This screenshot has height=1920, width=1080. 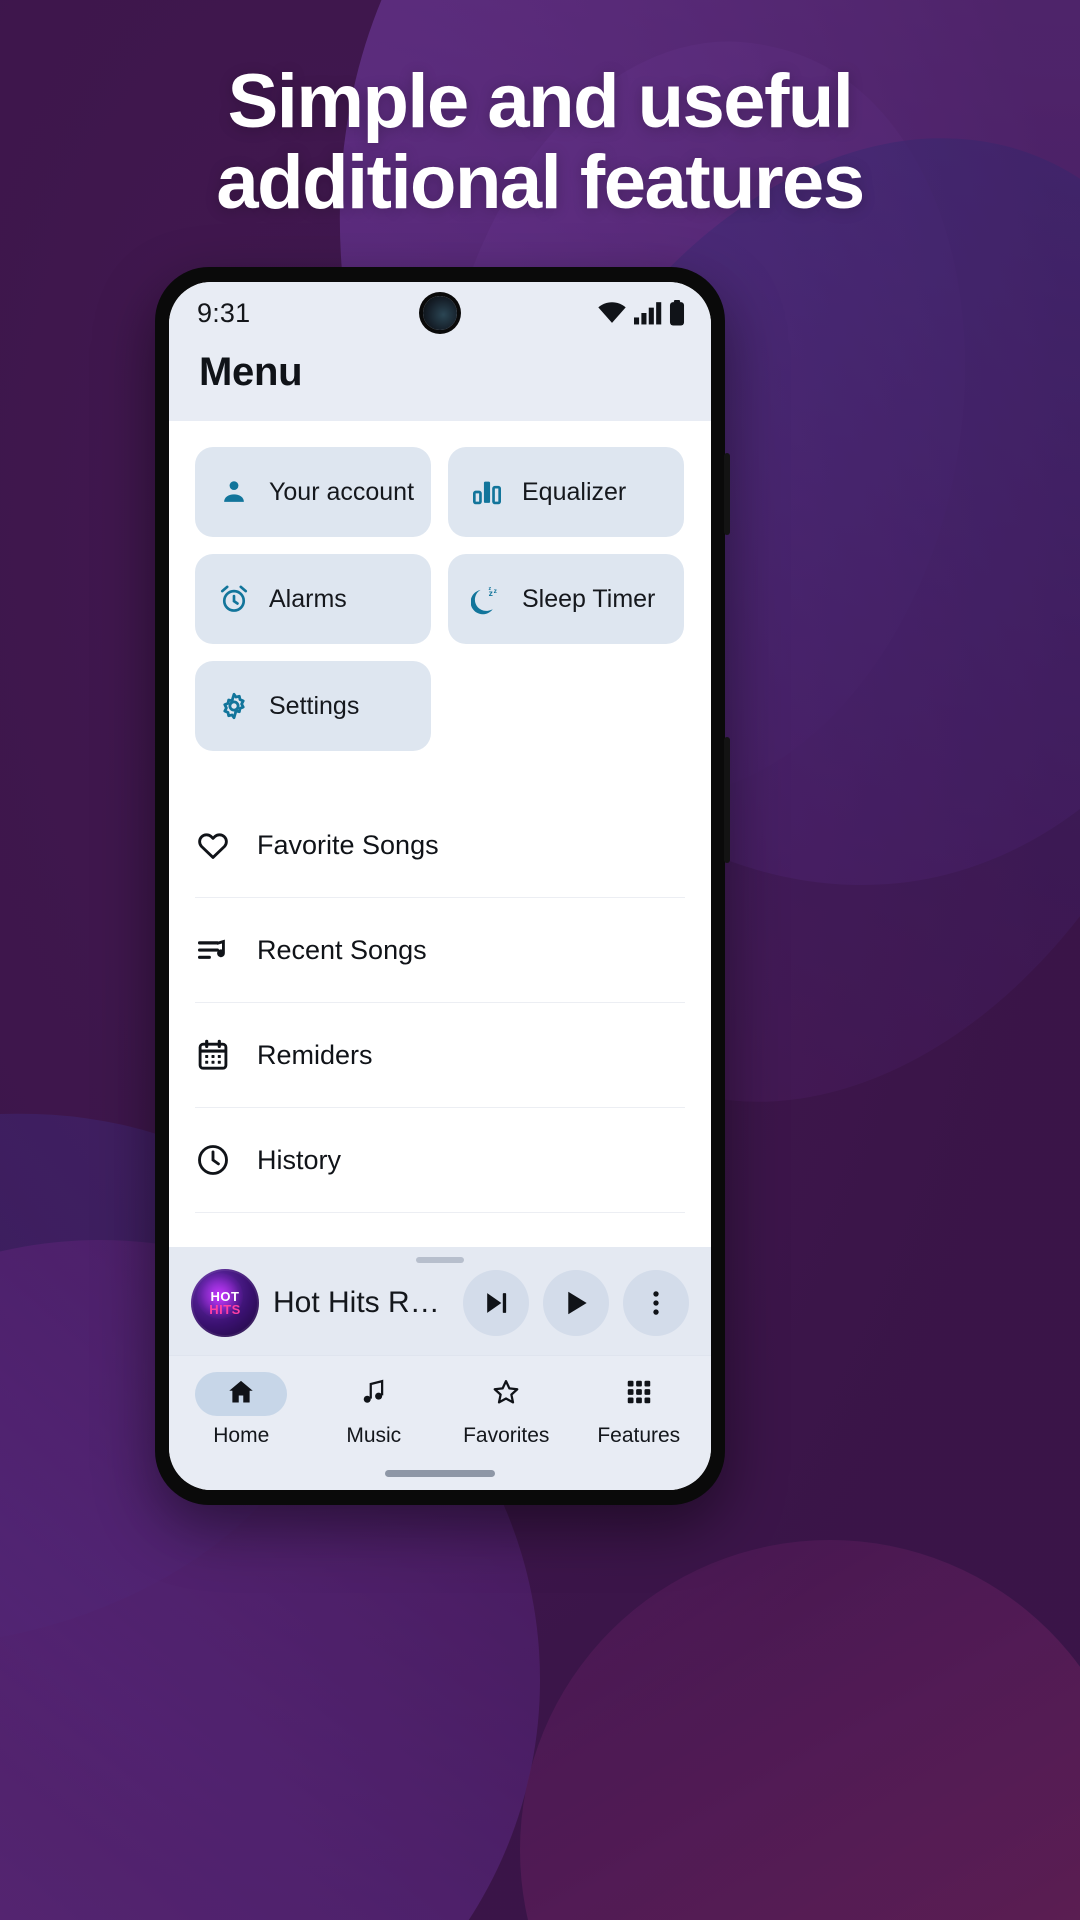 I want to click on list-item-label: Favorite Songs, so click(x=348, y=844).